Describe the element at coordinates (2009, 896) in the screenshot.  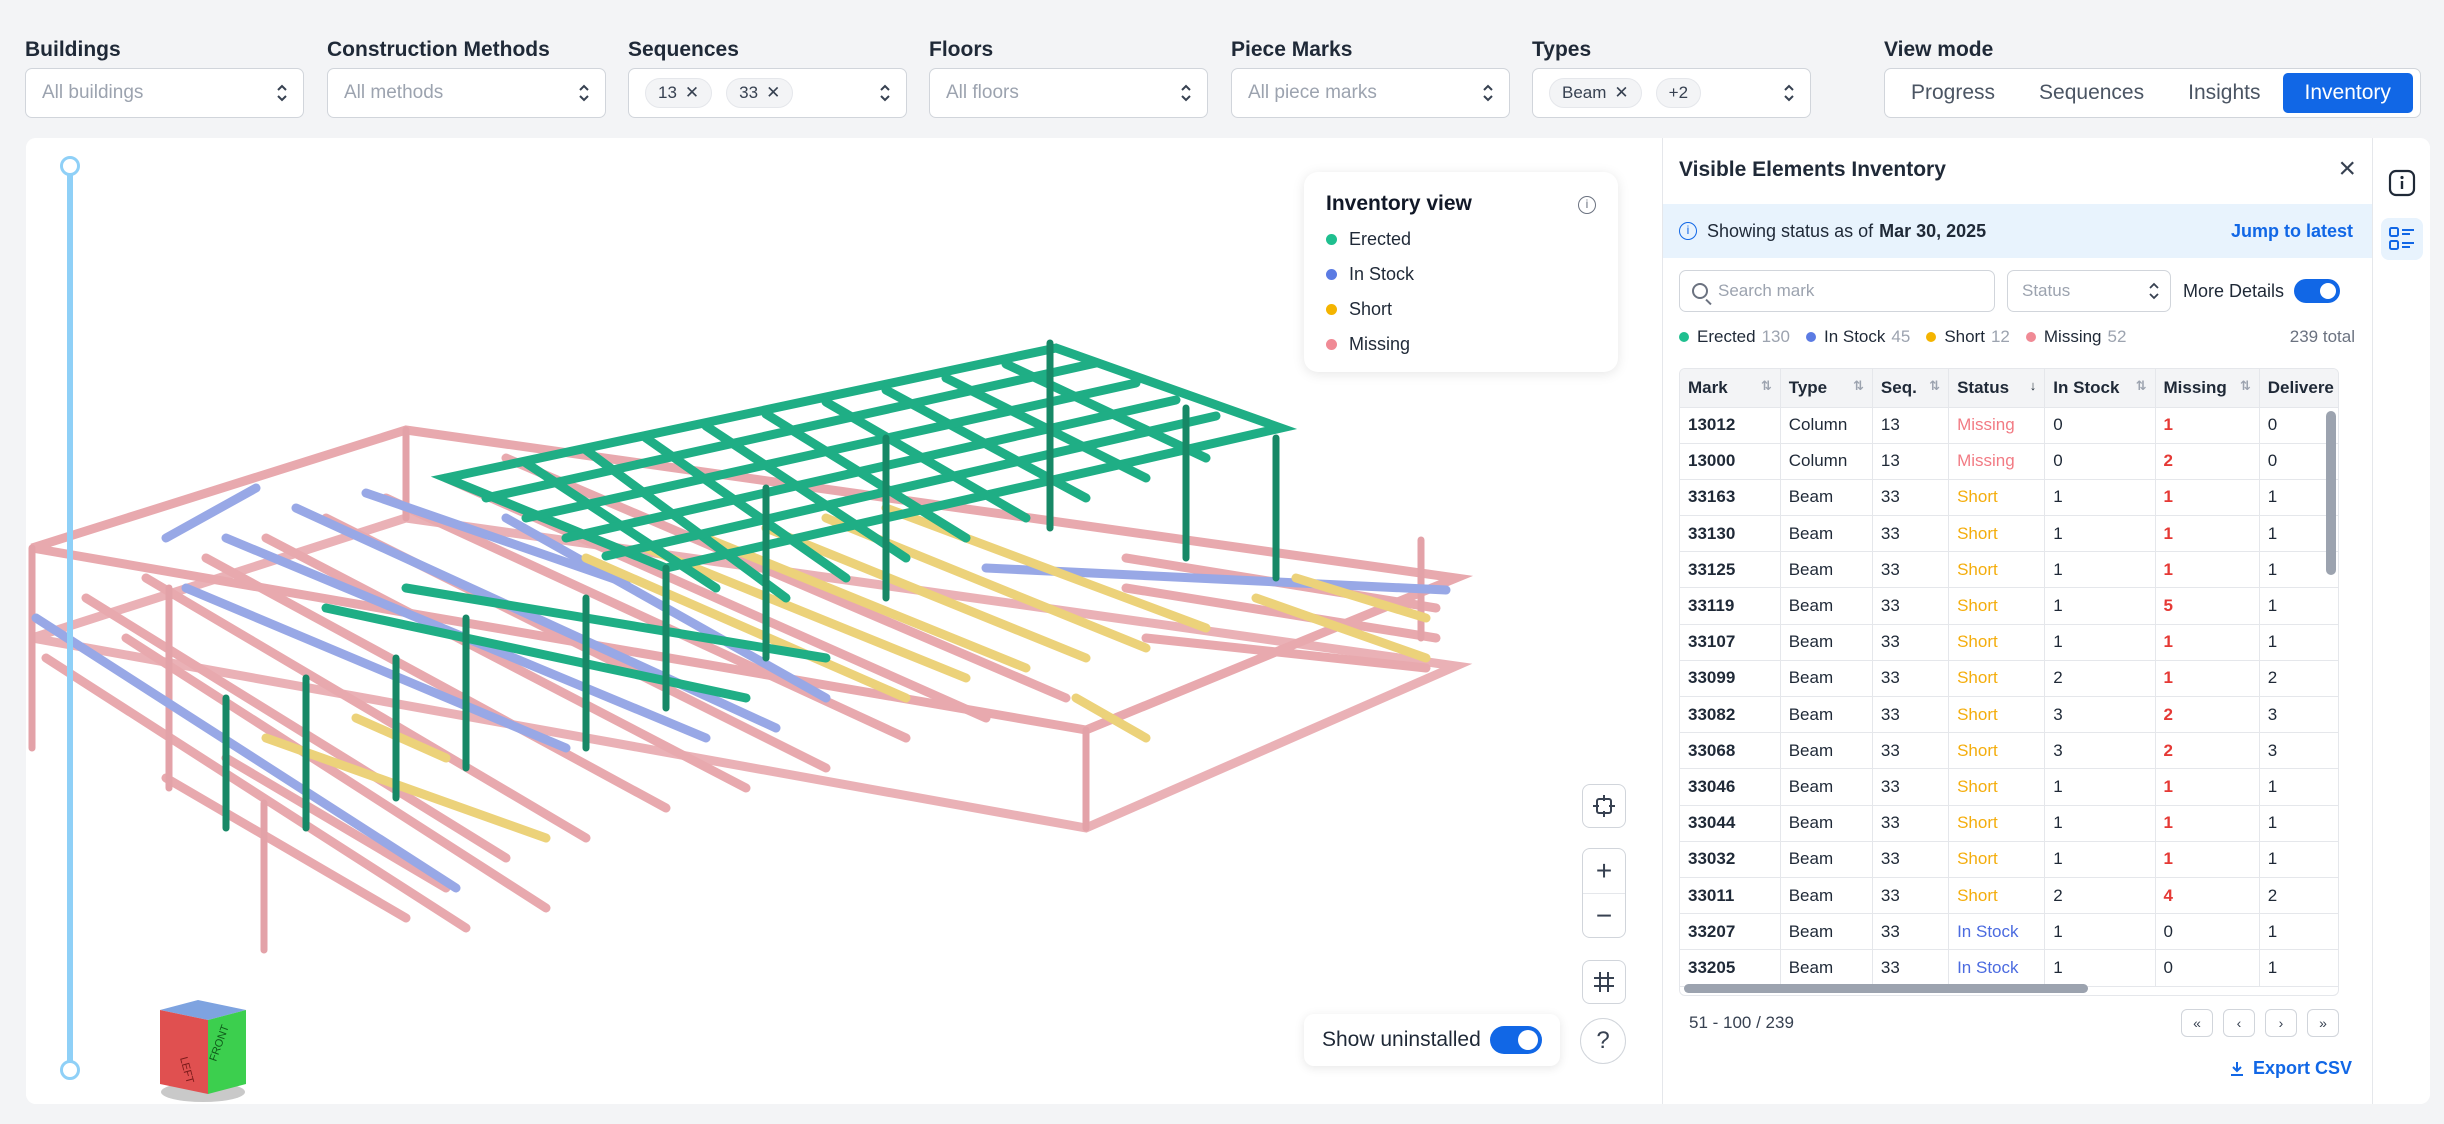
I see `table-row: 33011 Beam 33 Short 2 4 2` at that location.